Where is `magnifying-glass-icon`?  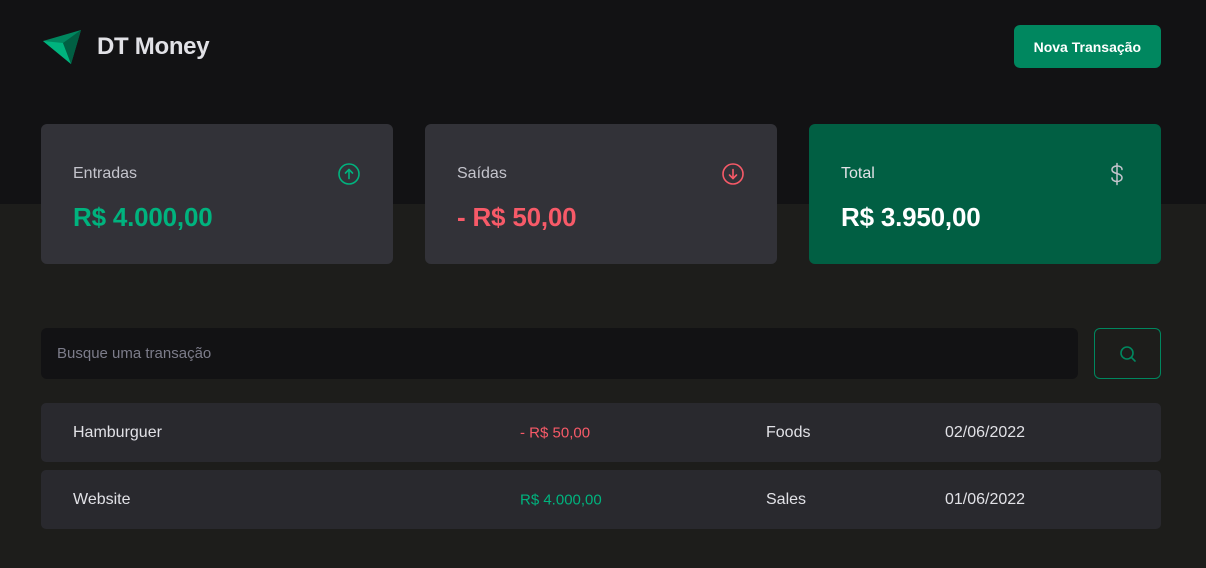 magnifying-glass-icon is located at coordinates (1127, 353).